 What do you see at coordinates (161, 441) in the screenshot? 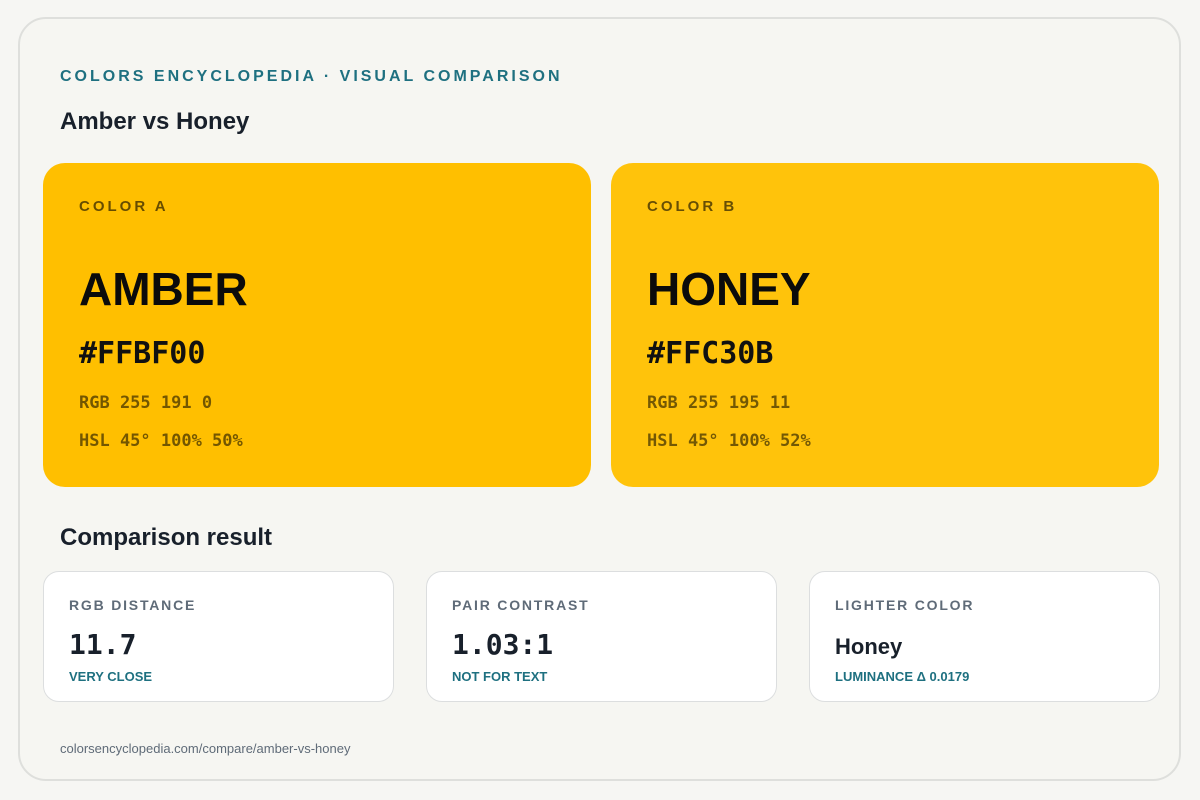
I see `color-a-hsl: HSL 45° 100% 50%` at bounding box center [161, 441].